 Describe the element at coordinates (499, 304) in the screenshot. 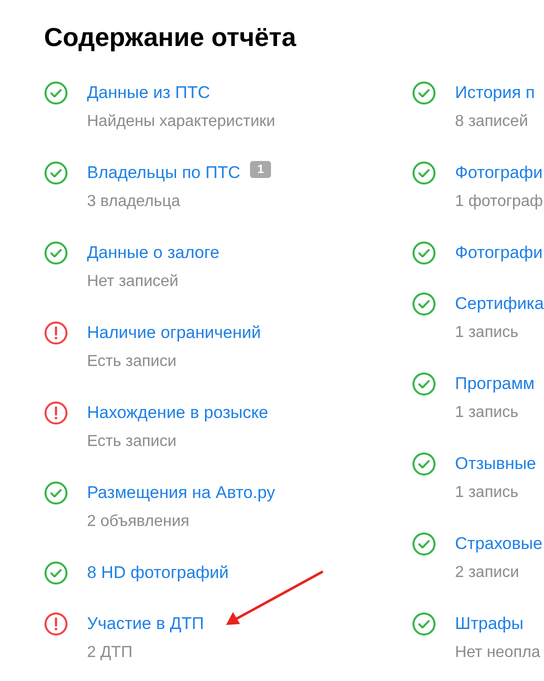

I see `report-section-link: Сертифика` at that location.